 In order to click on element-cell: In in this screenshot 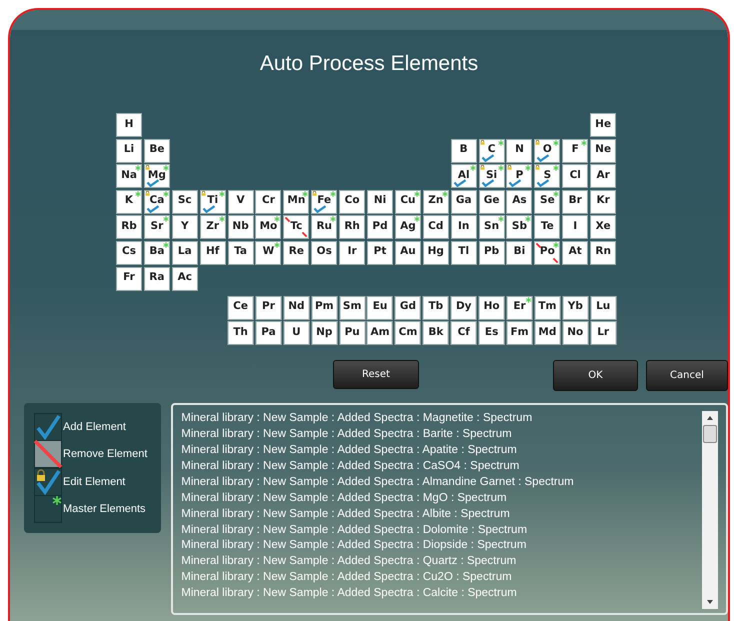, I will do `click(463, 227)`.